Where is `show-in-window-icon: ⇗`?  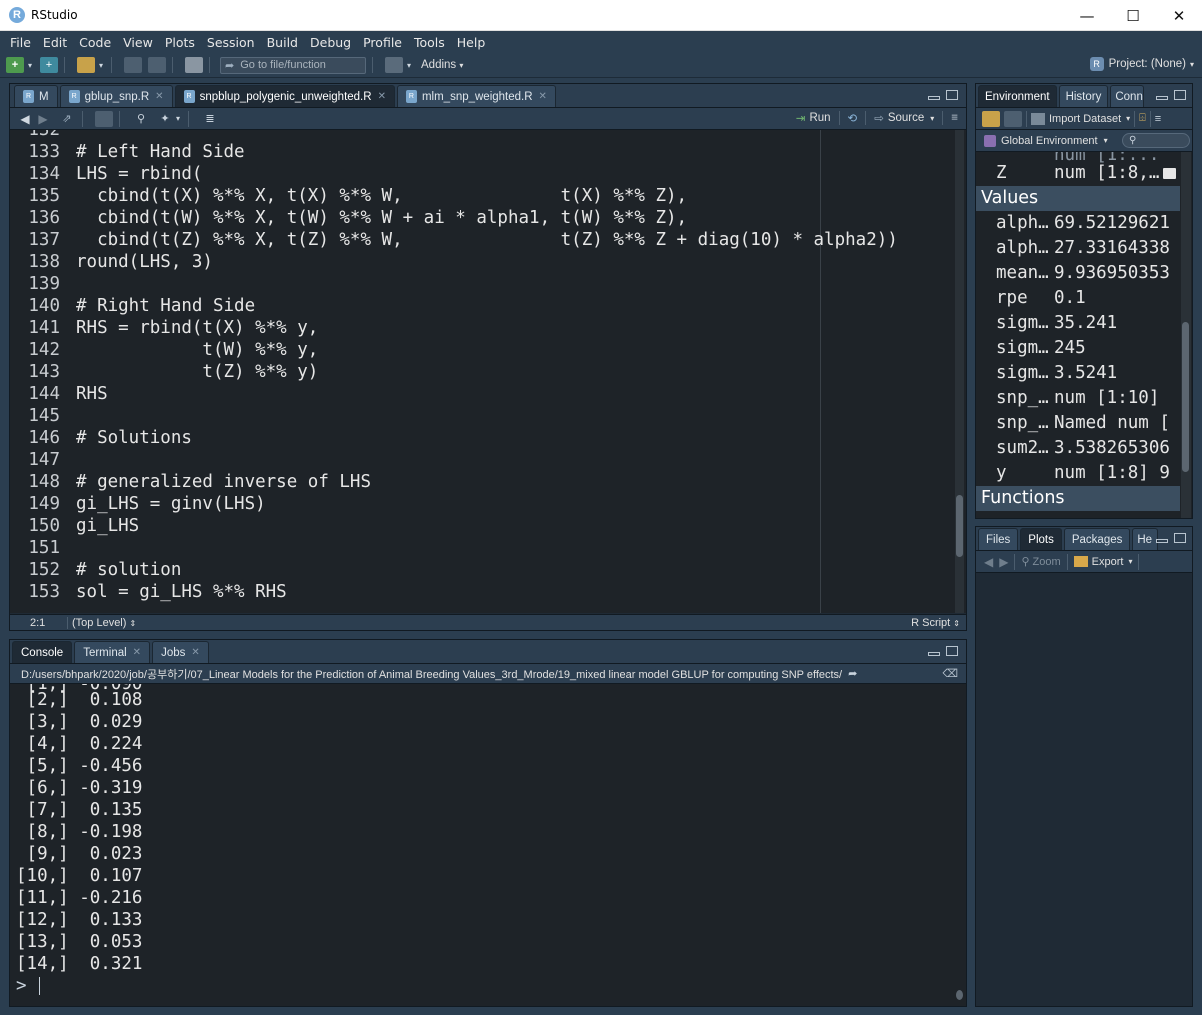 show-in-window-icon: ⇗ is located at coordinates (67, 119).